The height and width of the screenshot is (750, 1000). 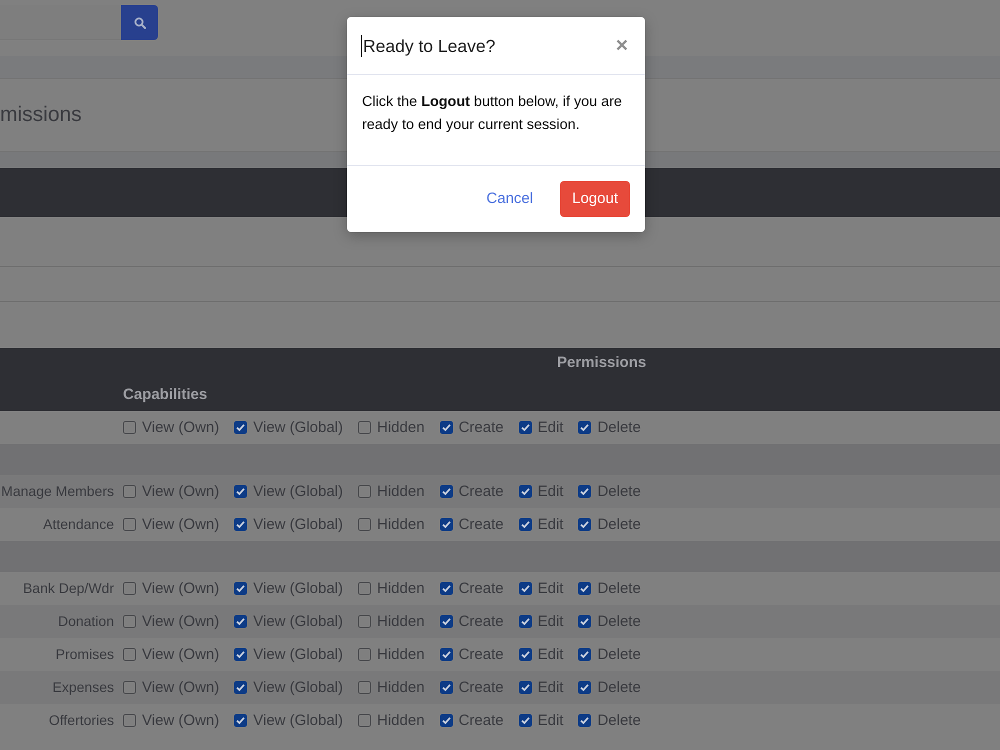 What do you see at coordinates (361, 45) in the screenshot?
I see `text-cursor-icon` at bounding box center [361, 45].